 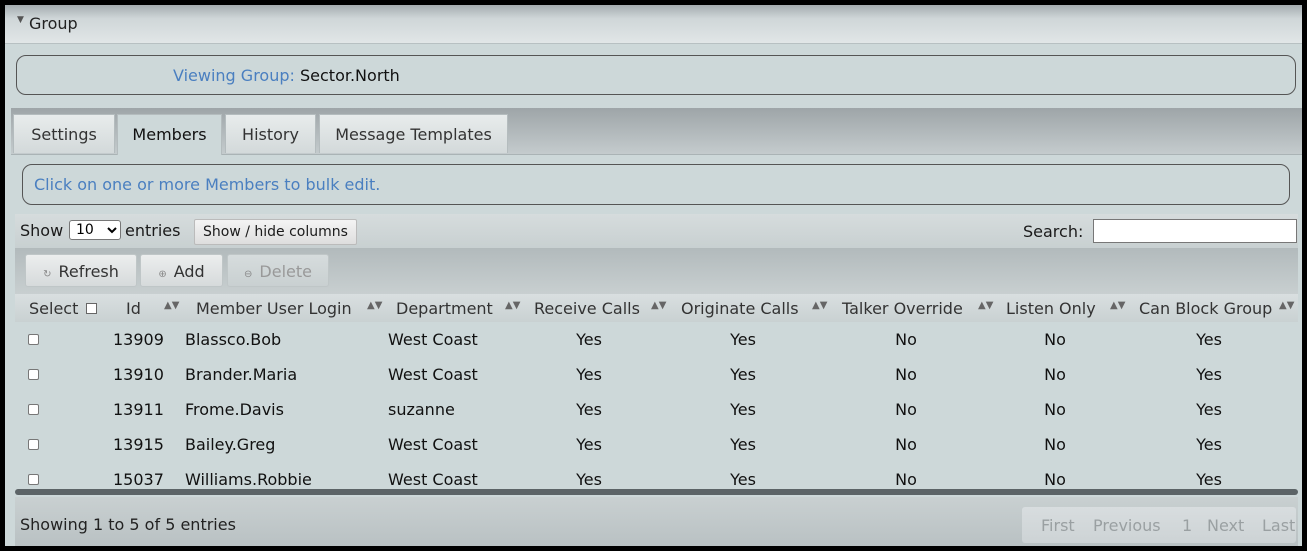 What do you see at coordinates (1127, 525) in the screenshot?
I see `pager-previous: Previous` at bounding box center [1127, 525].